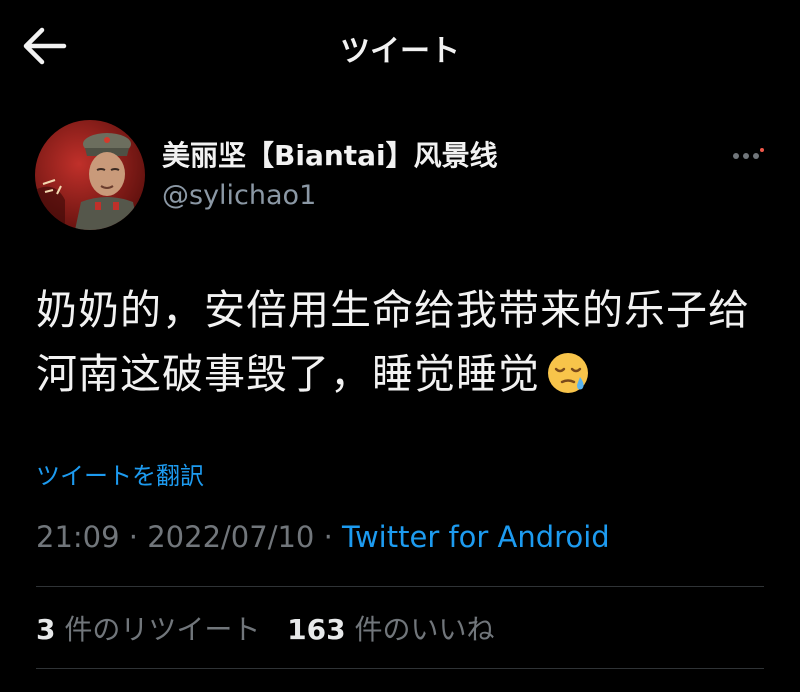 This screenshot has width=800, height=692. What do you see at coordinates (78, 537) in the screenshot?
I see `tweet-time: 21:09` at bounding box center [78, 537].